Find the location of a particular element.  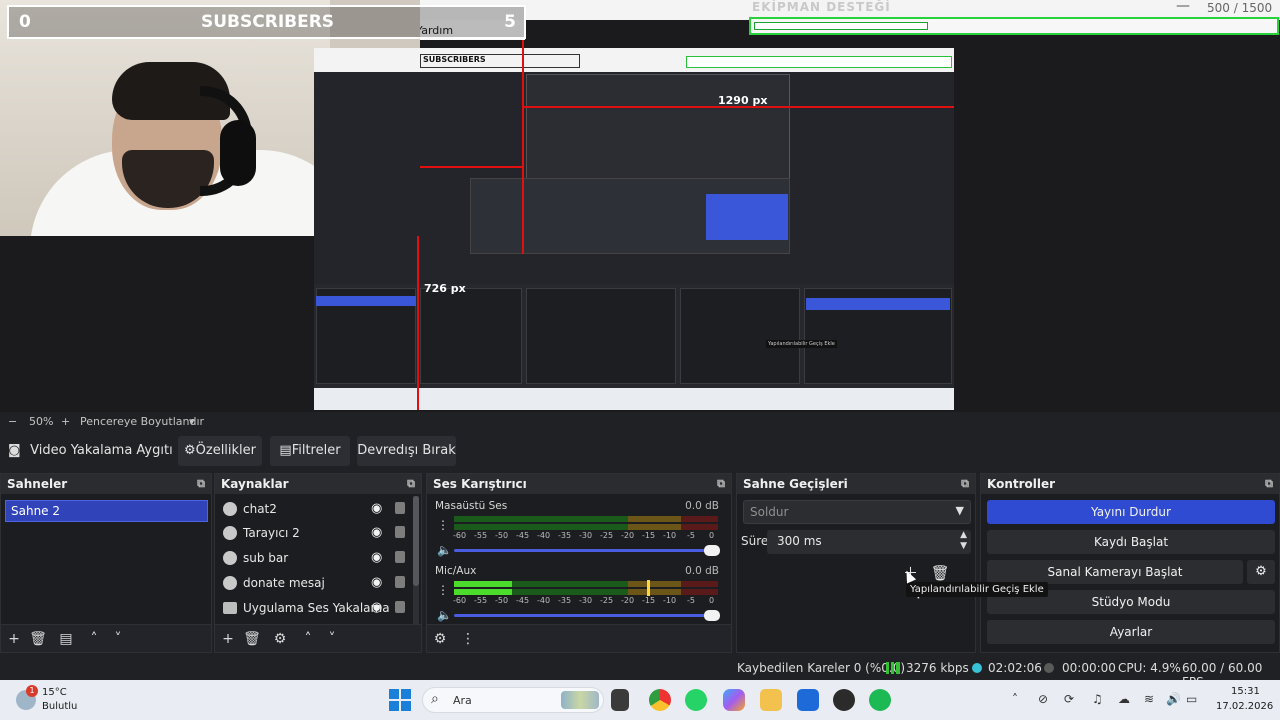

spinner-arrows-icon: ▲ ▼ is located at coordinates (963, 541).